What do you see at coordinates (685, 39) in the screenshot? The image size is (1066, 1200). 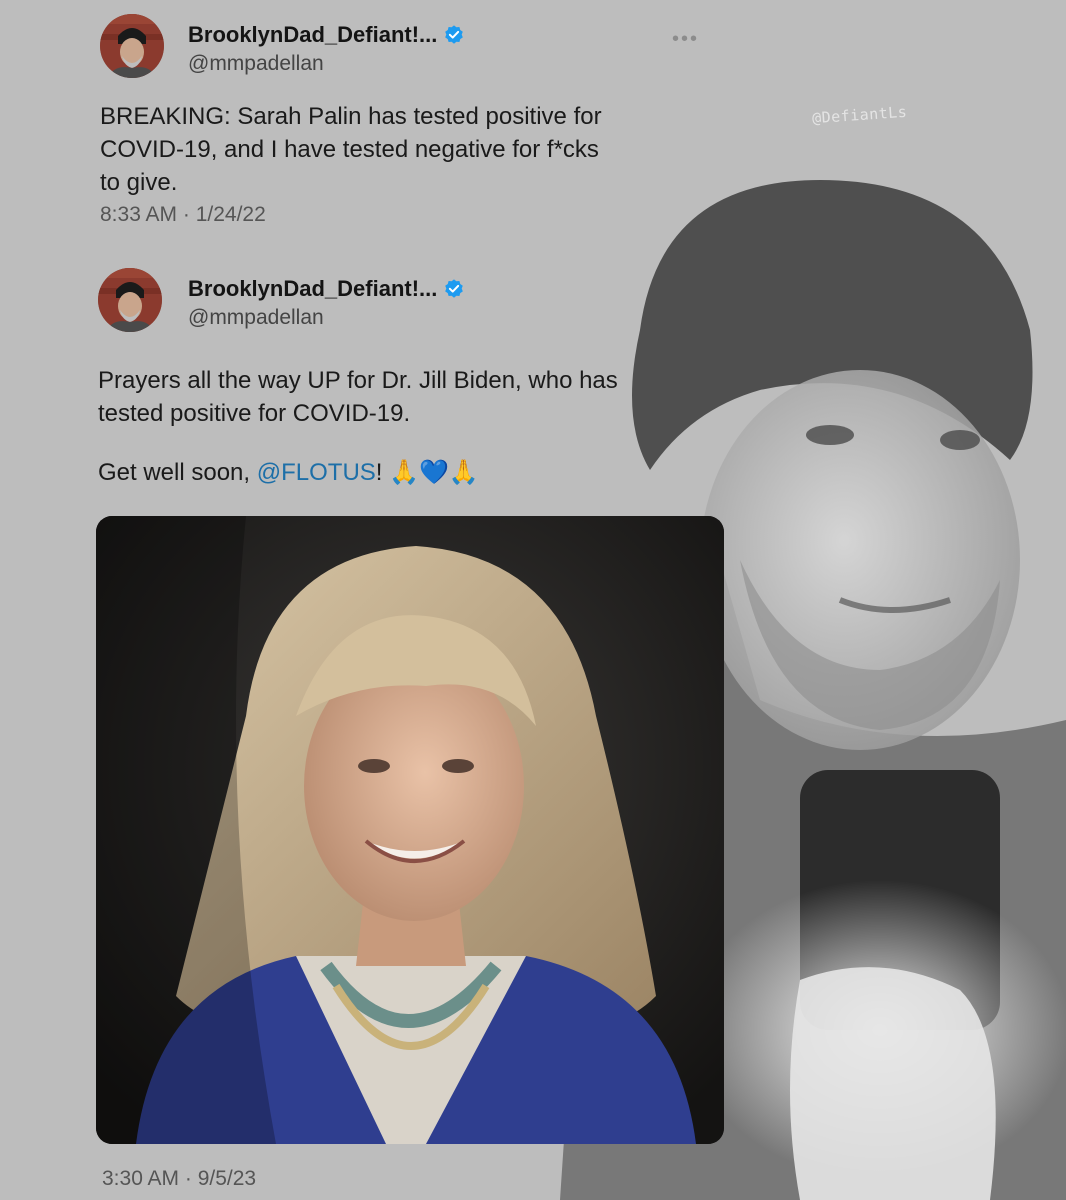 I see `more-options-icon: •••` at bounding box center [685, 39].